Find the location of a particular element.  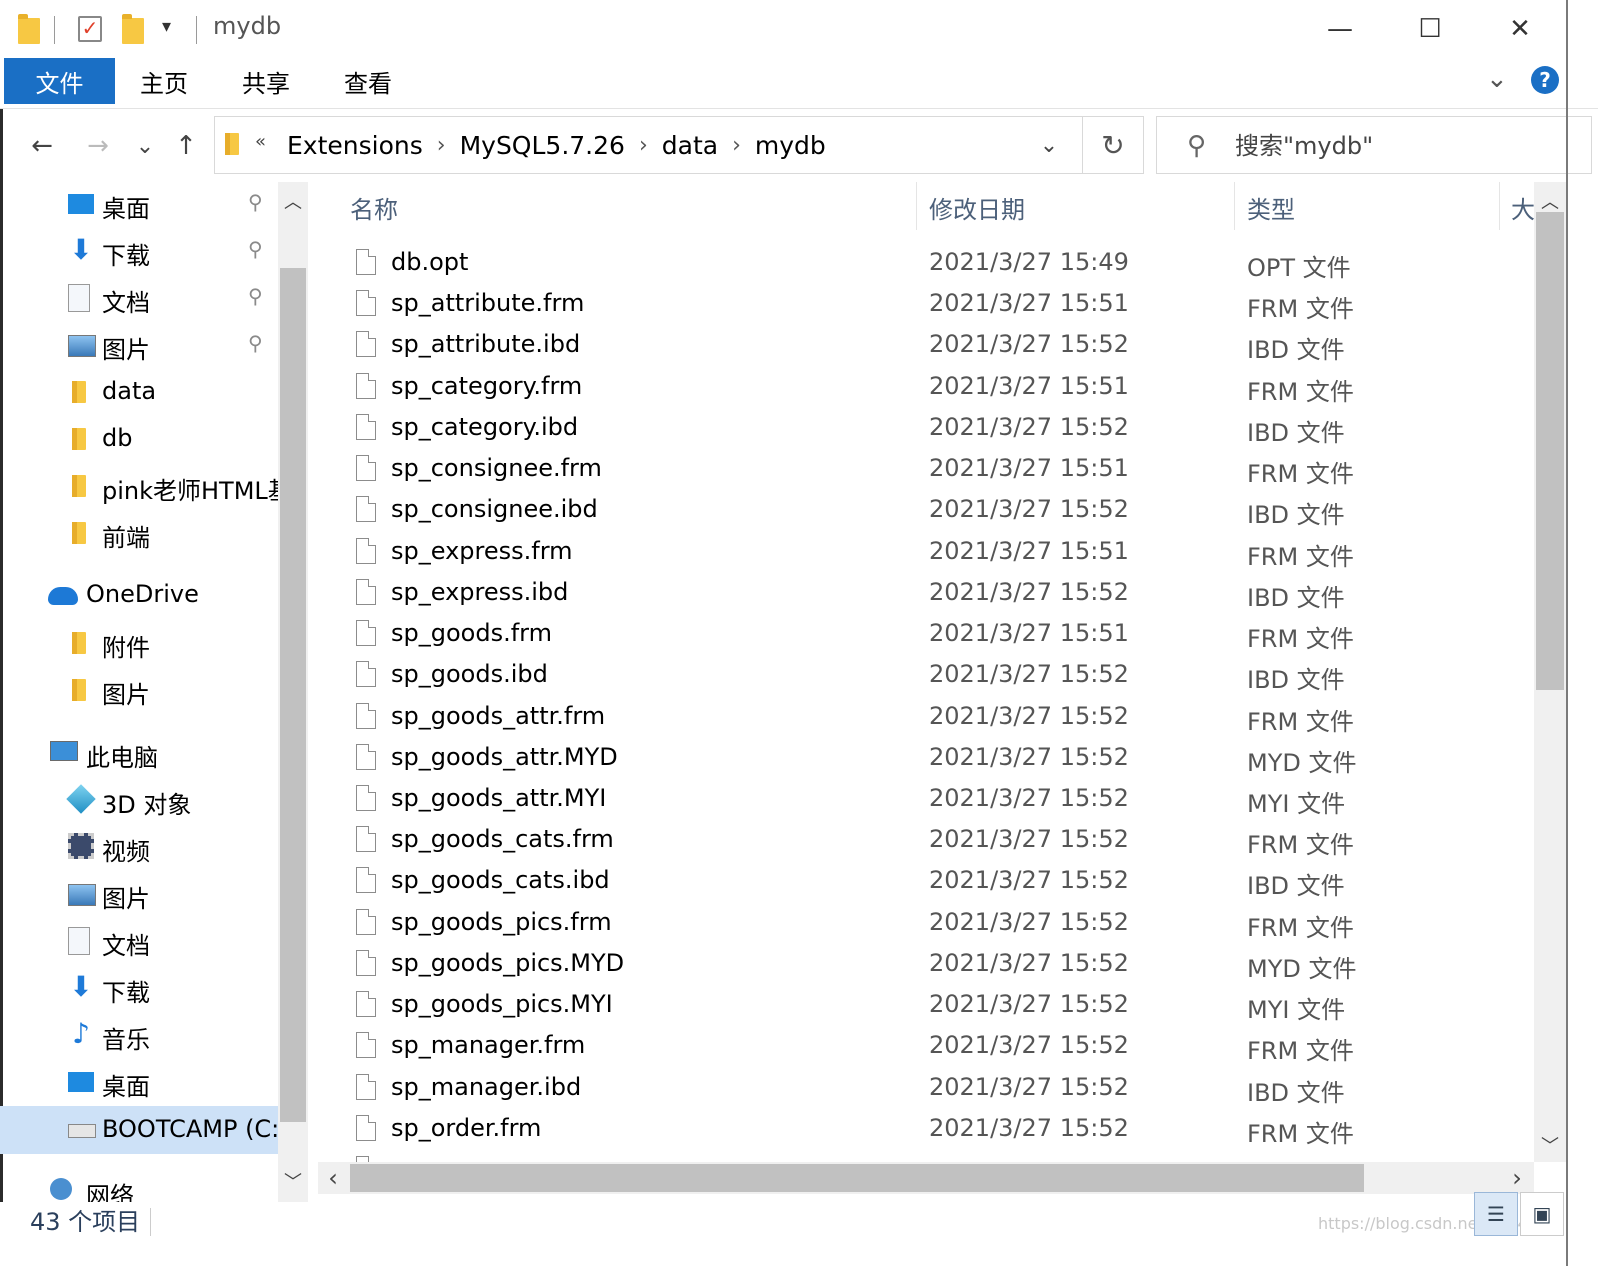

nav-item-pc-documents: 文档 is located at coordinates (139, 941).